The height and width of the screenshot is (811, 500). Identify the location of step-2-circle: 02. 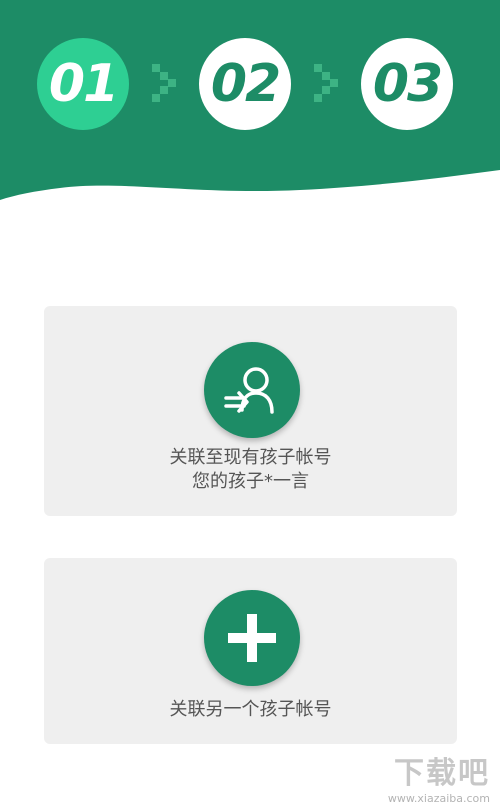
(245, 84).